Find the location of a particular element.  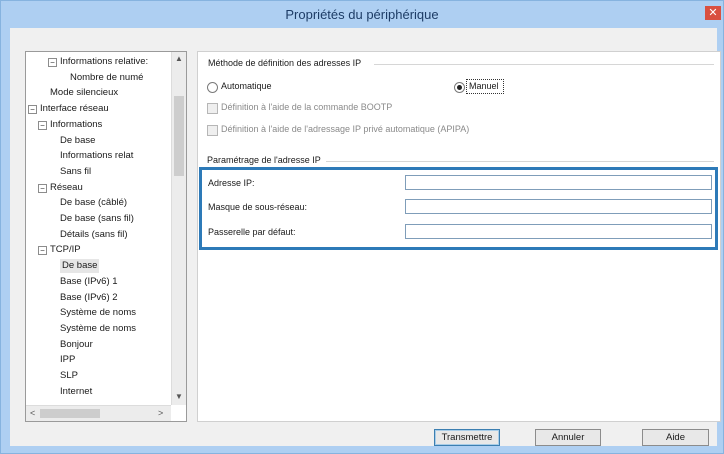

bootp-checkbox is located at coordinates (212, 108).